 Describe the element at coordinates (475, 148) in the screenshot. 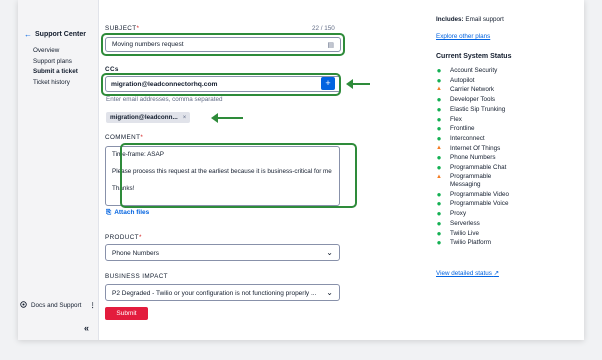

I see `status-item-label: Internet Of Things` at that location.